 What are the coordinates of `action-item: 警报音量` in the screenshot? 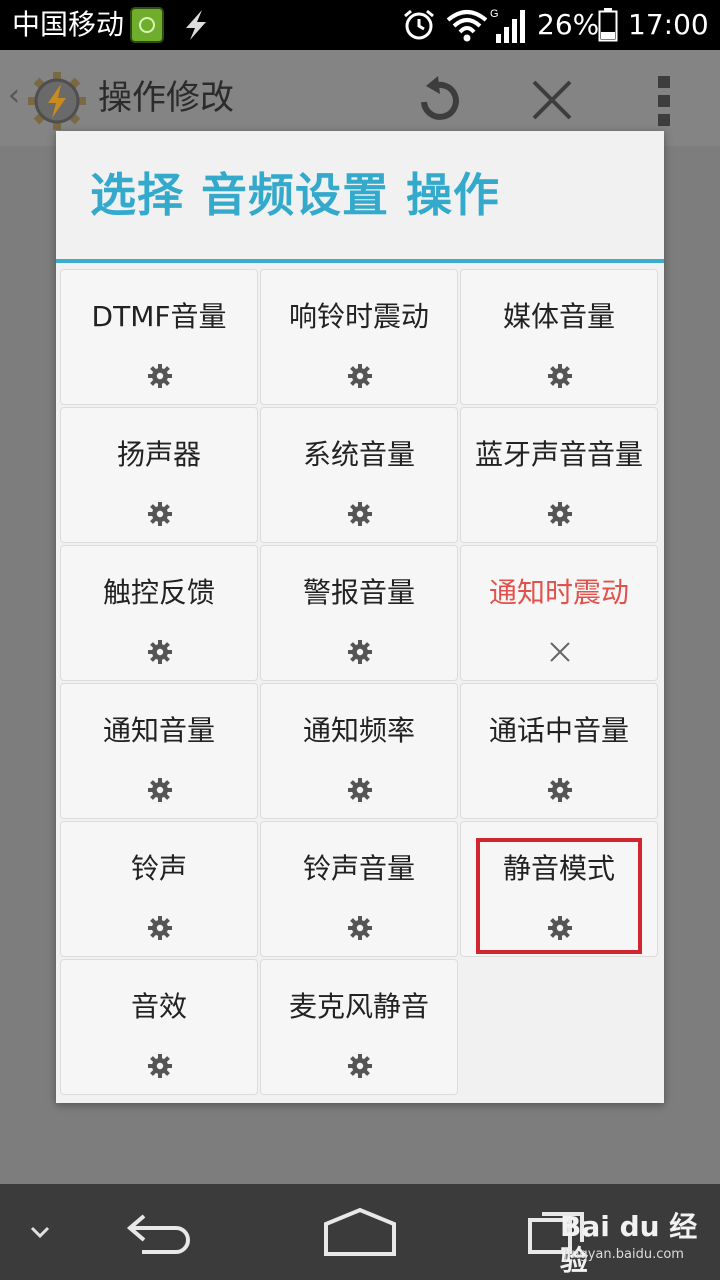 It's located at (359, 613).